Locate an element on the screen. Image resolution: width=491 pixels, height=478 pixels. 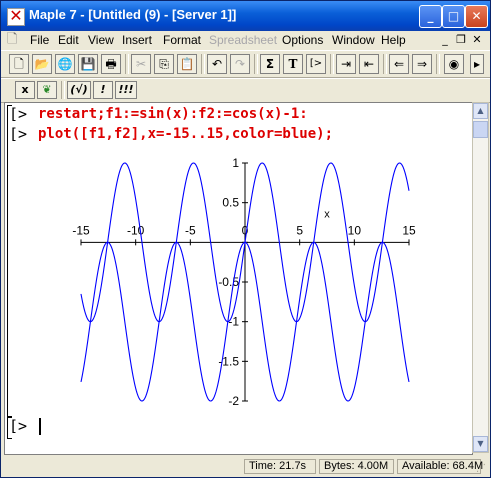
x-tick-label: 10 is located at coordinates (355, 230).